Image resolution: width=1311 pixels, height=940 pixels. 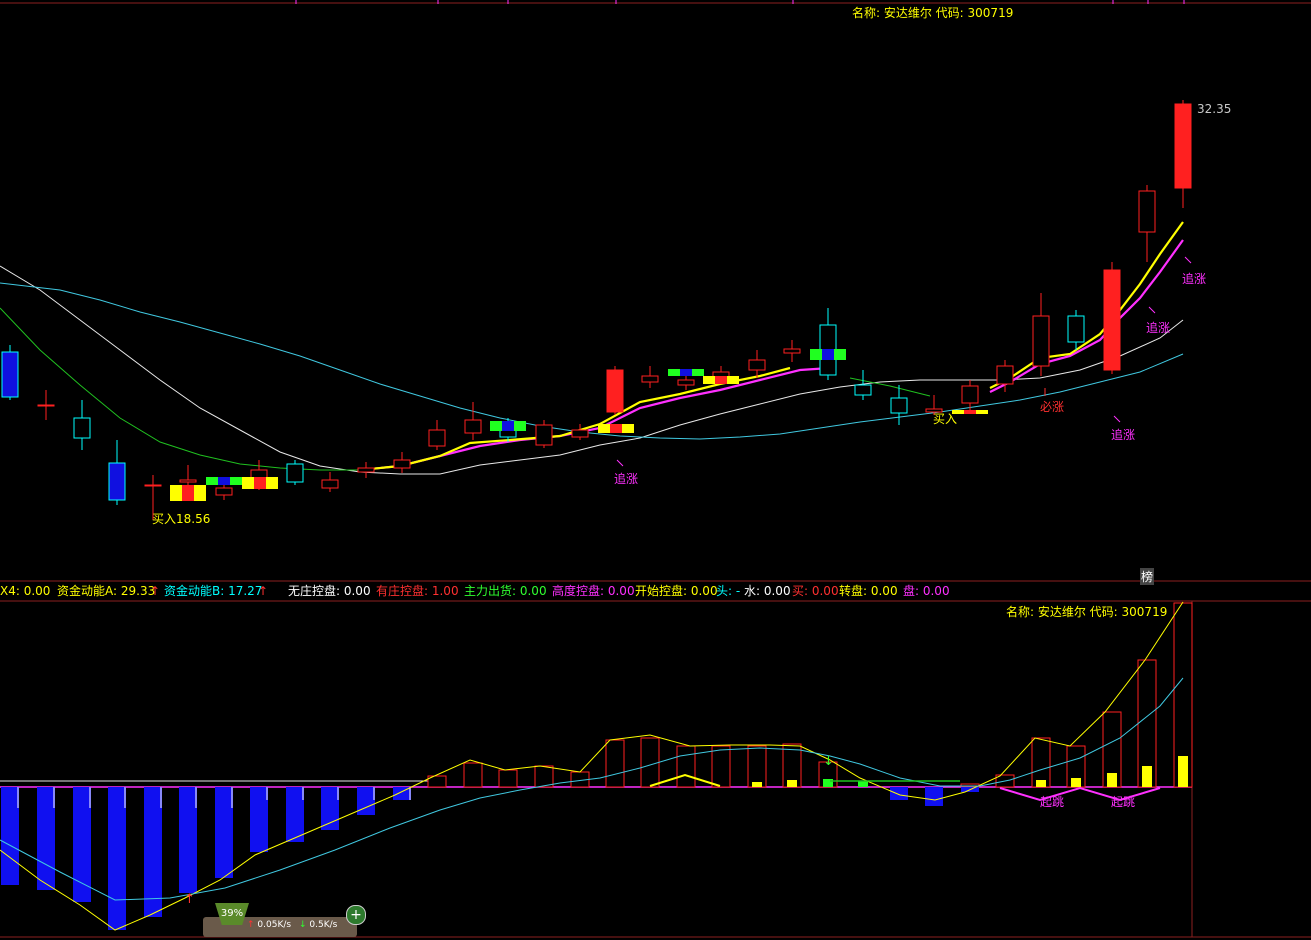 What do you see at coordinates (868, 591) in the screenshot?
I see `indicator-turn: 转盘: 0.00` at bounding box center [868, 591].